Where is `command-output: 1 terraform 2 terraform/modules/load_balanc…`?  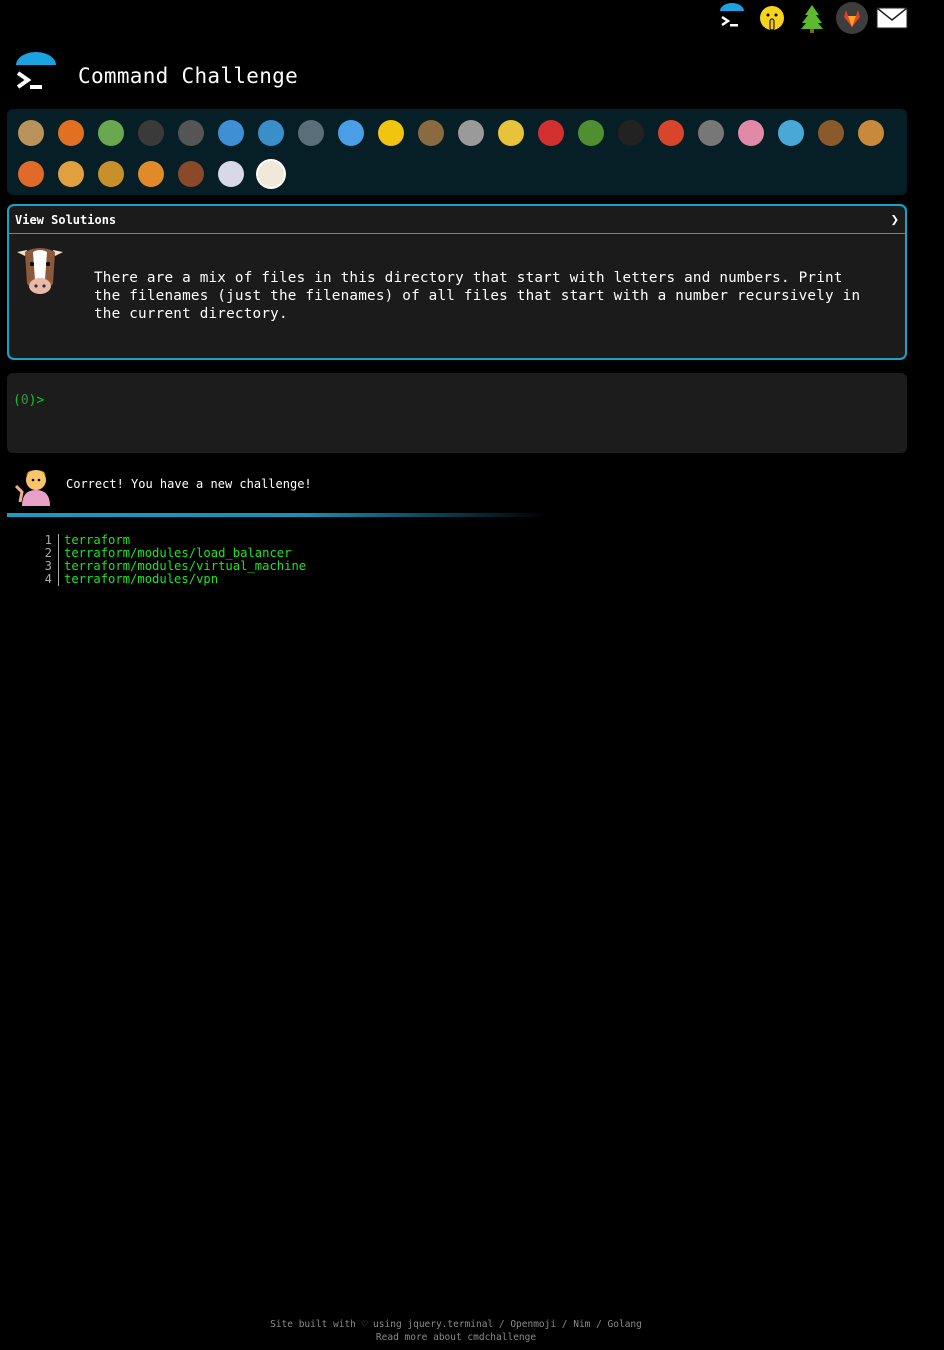 command-output: 1 terraform 2 terraform/modules/load_balanc… is located at coordinates (170, 560).